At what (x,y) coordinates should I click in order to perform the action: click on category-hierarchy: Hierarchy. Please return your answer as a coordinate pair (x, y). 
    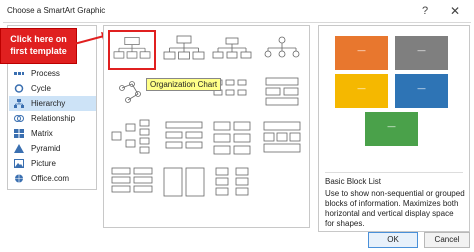
    Looking at the image, I should click on (52, 103).